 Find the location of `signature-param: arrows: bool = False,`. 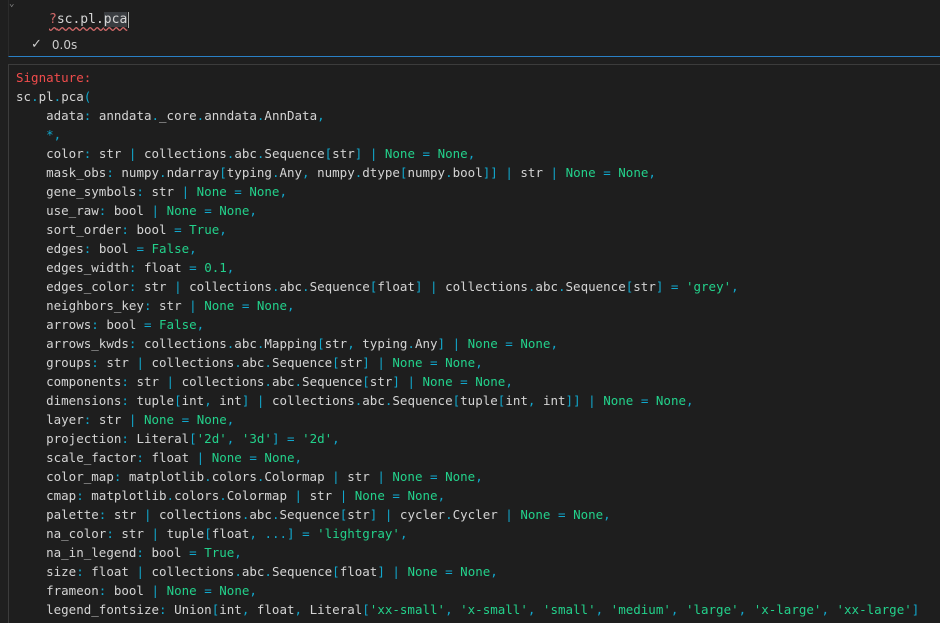

signature-param: arrows: bool = False, is located at coordinates (125, 324).